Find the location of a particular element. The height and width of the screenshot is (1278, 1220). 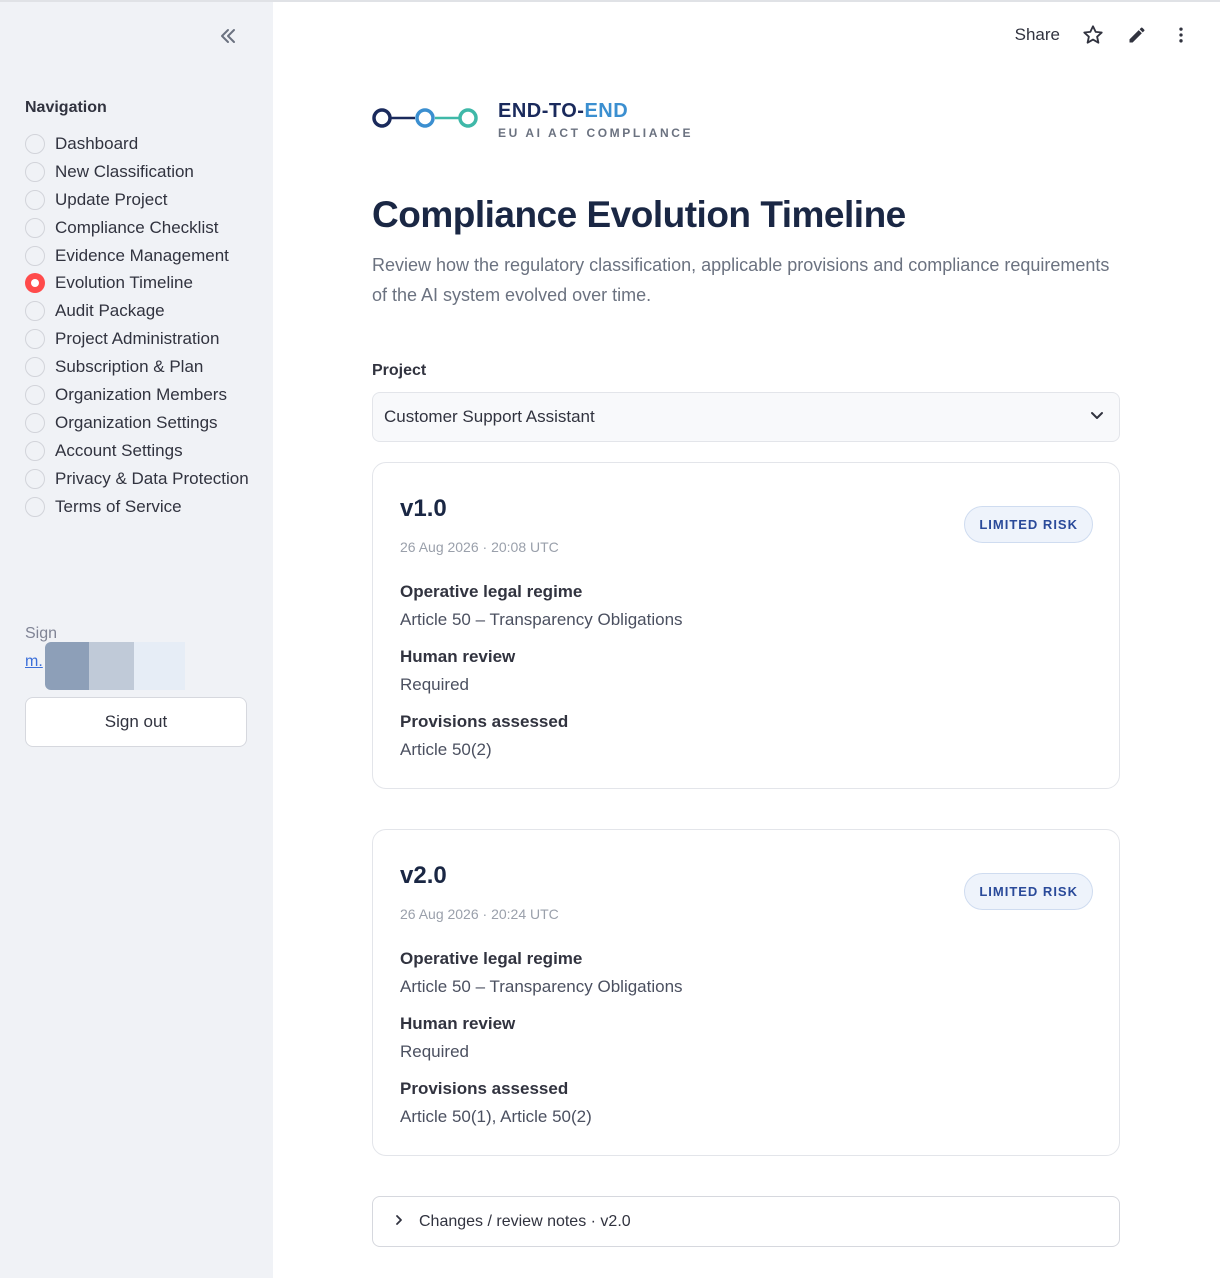

version-timestamp: 26 Aug 2026 · 20:24 UTC is located at coordinates (479, 914).